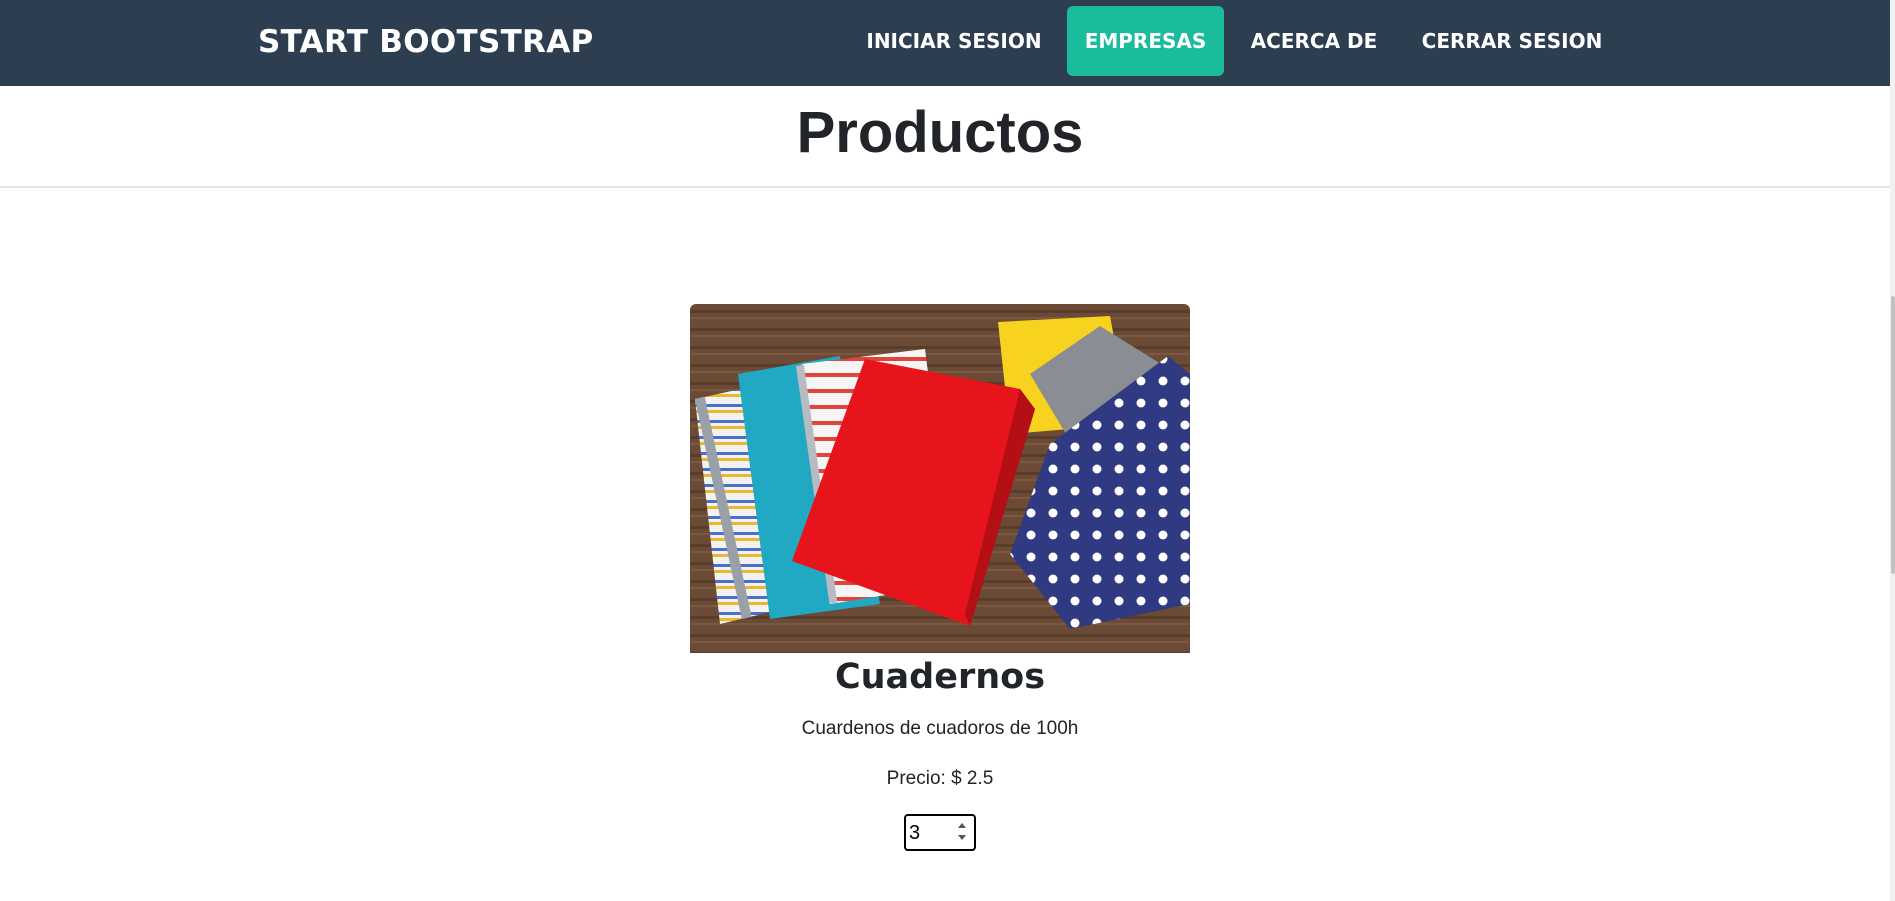 The image size is (1895, 901). Describe the element at coordinates (1893, 435) in the screenshot. I see `scrollbar-thumb` at that location.